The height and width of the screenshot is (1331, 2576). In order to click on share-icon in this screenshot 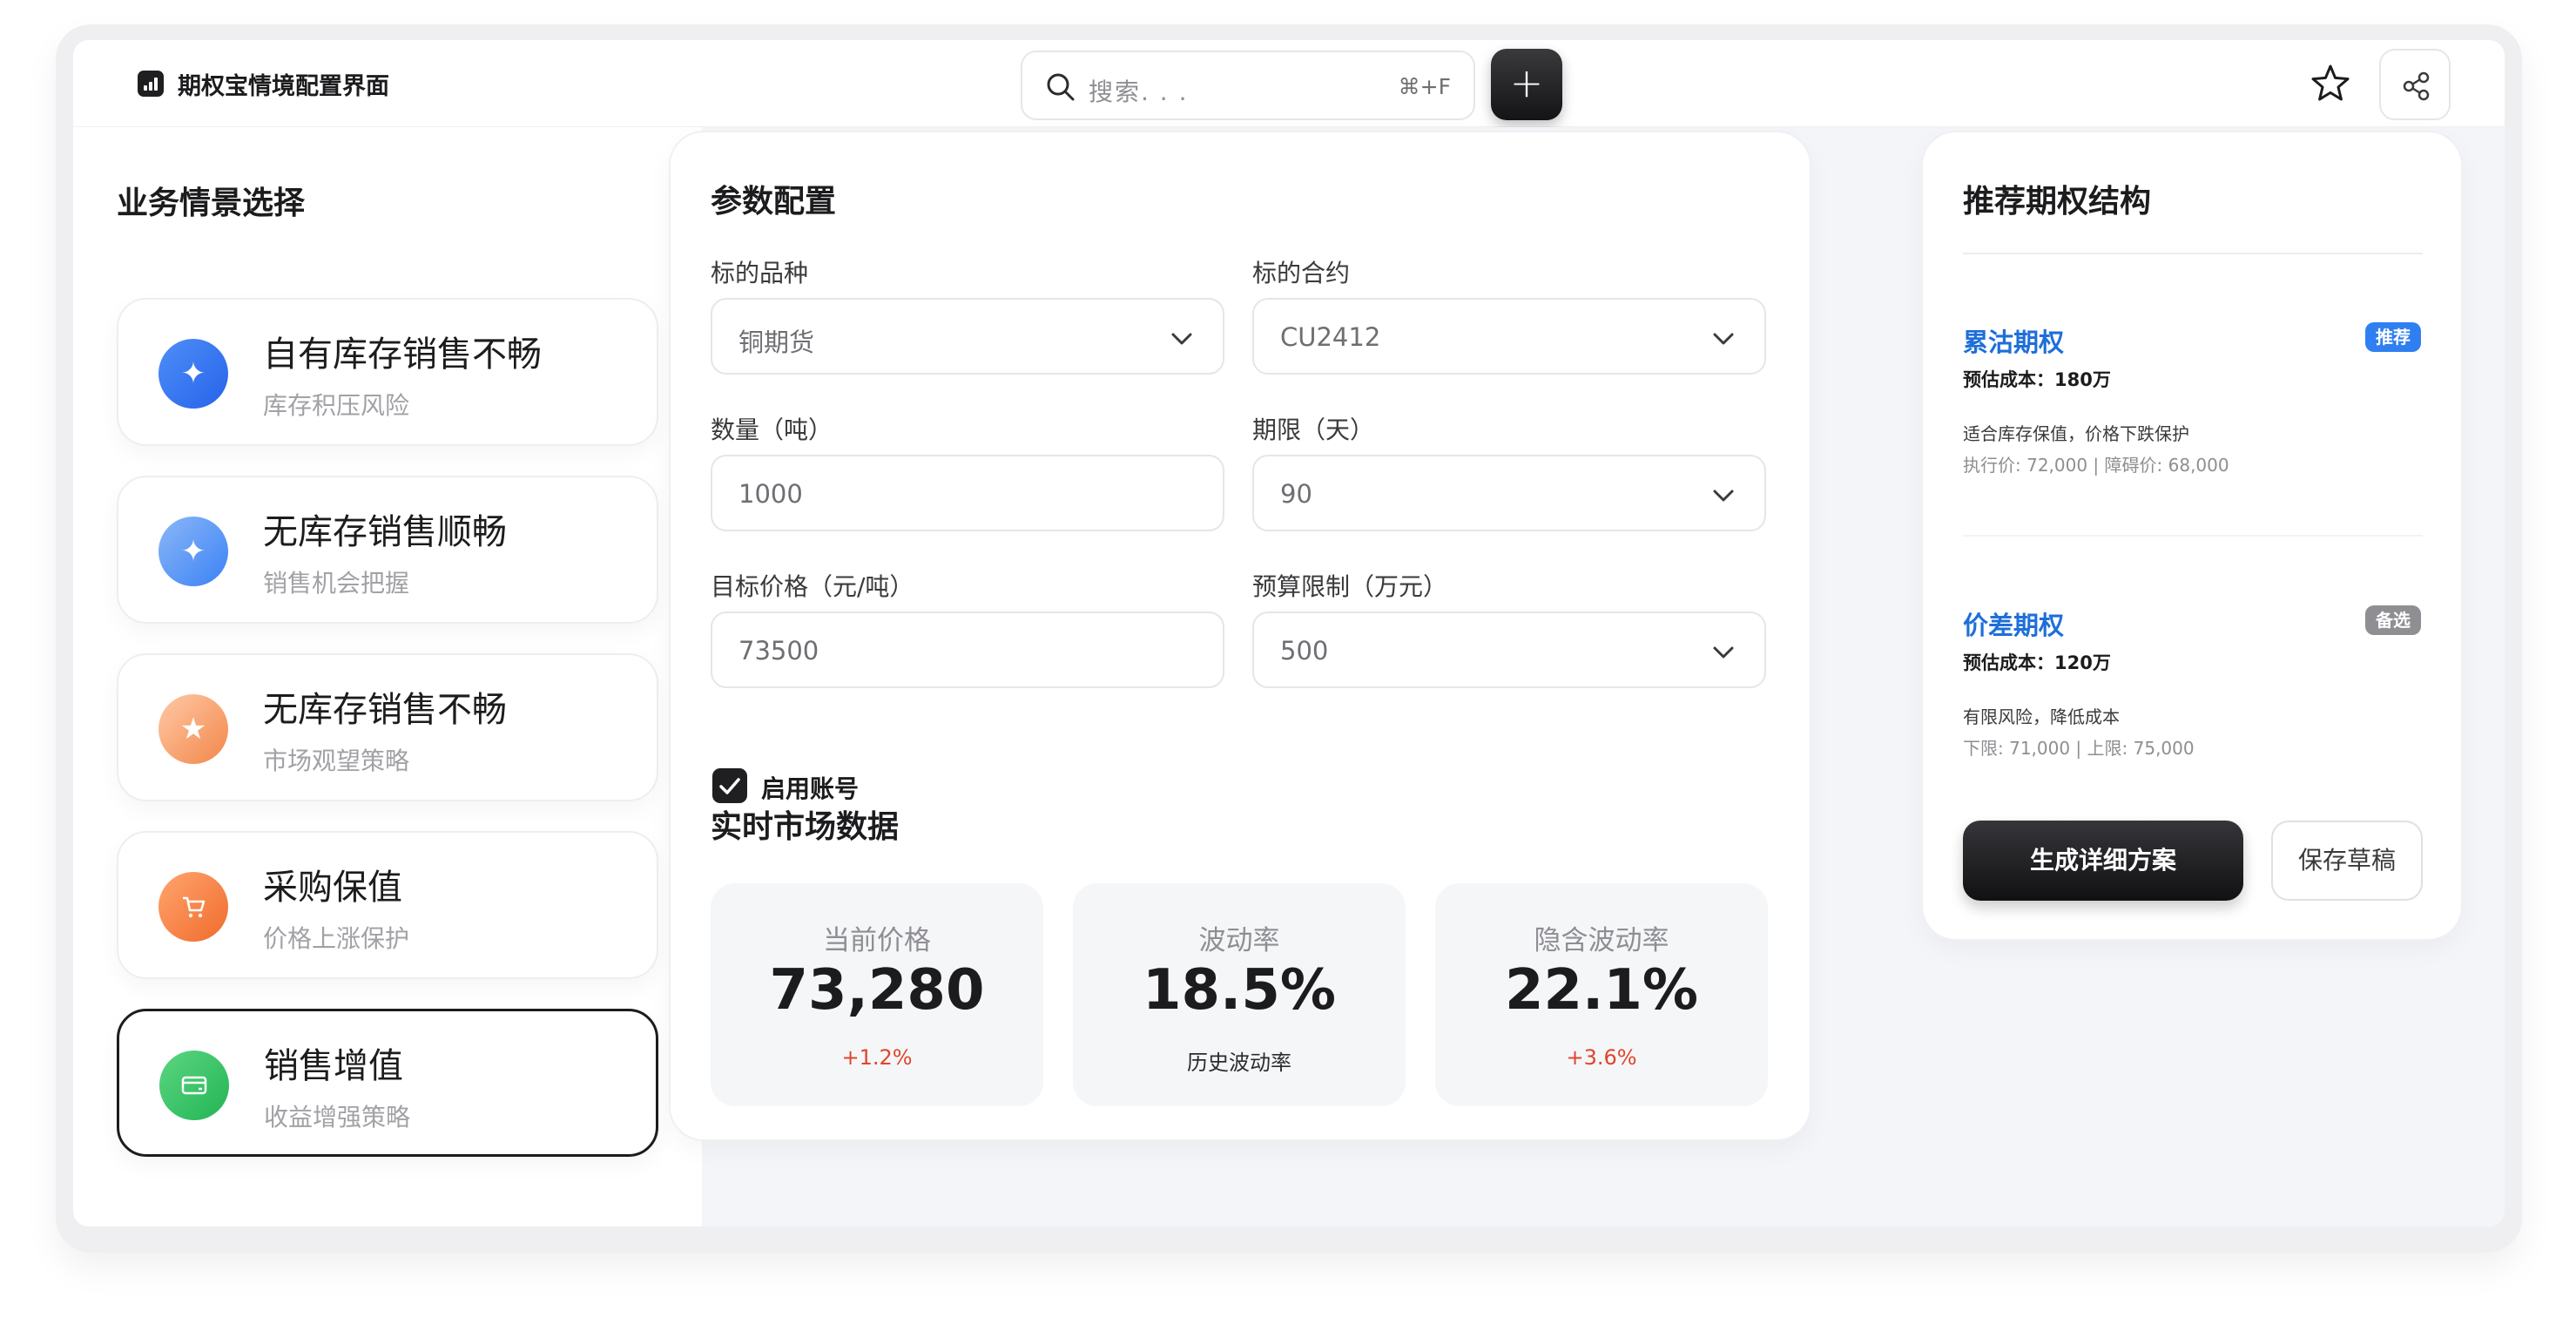, I will do `click(2416, 86)`.